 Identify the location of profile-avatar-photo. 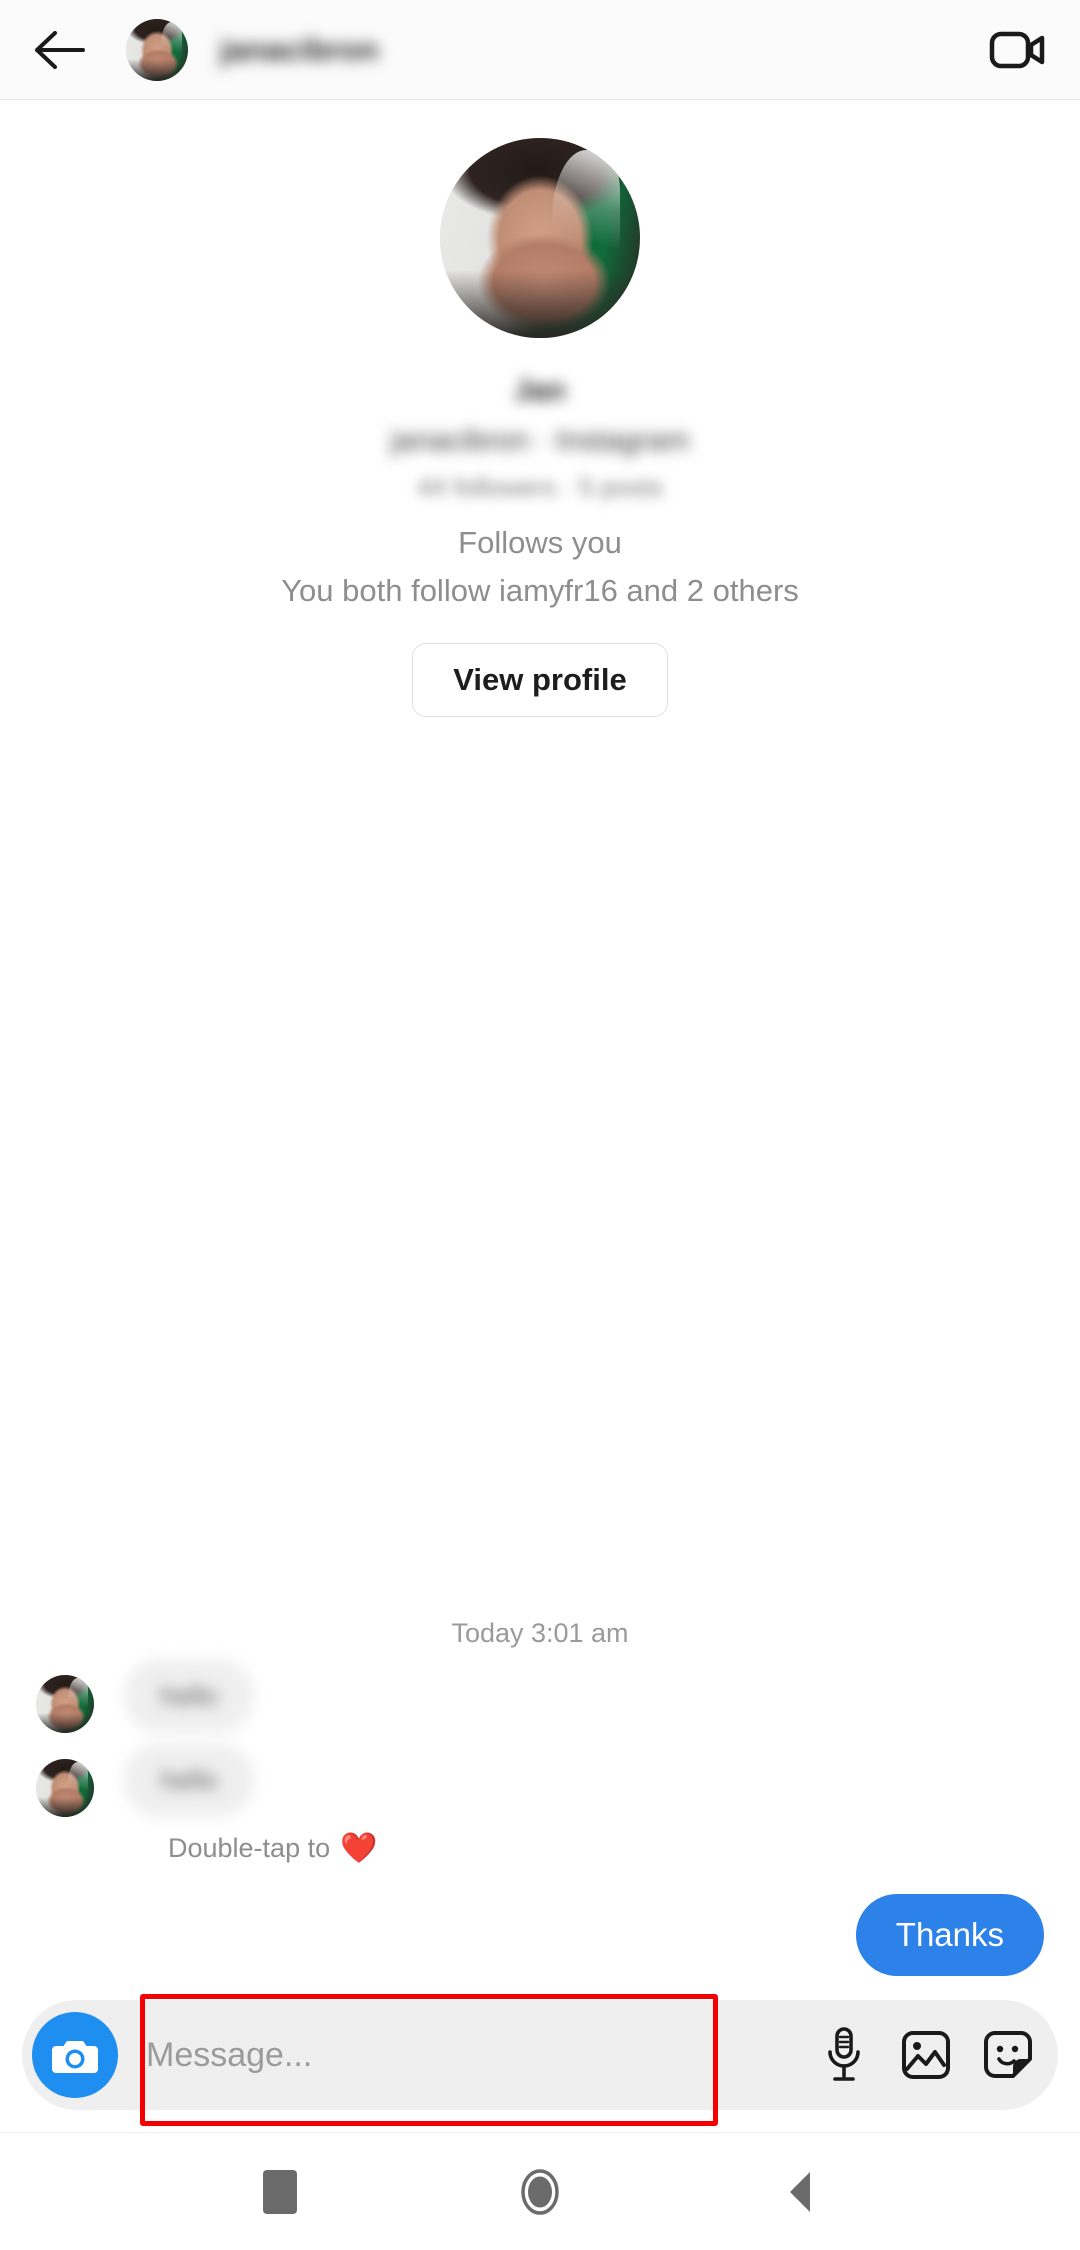
(540, 238).